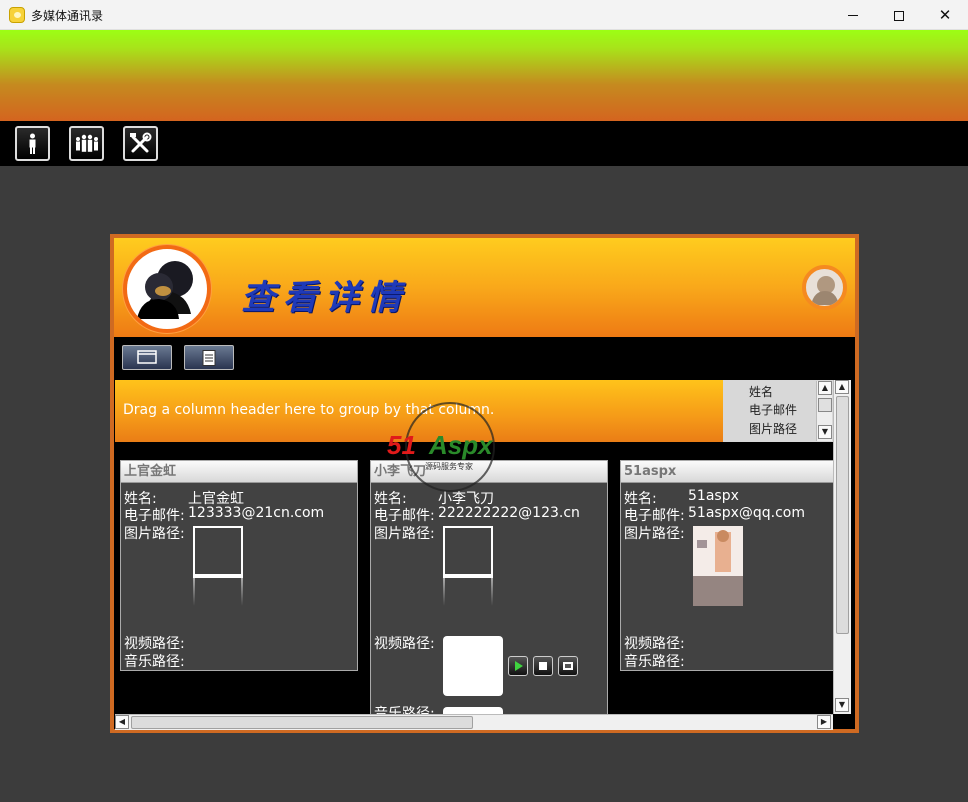 The height and width of the screenshot is (802, 968). What do you see at coordinates (489, 472) in the screenshot?
I see `card-header: 小李飞刀` at bounding box center [489, 472].